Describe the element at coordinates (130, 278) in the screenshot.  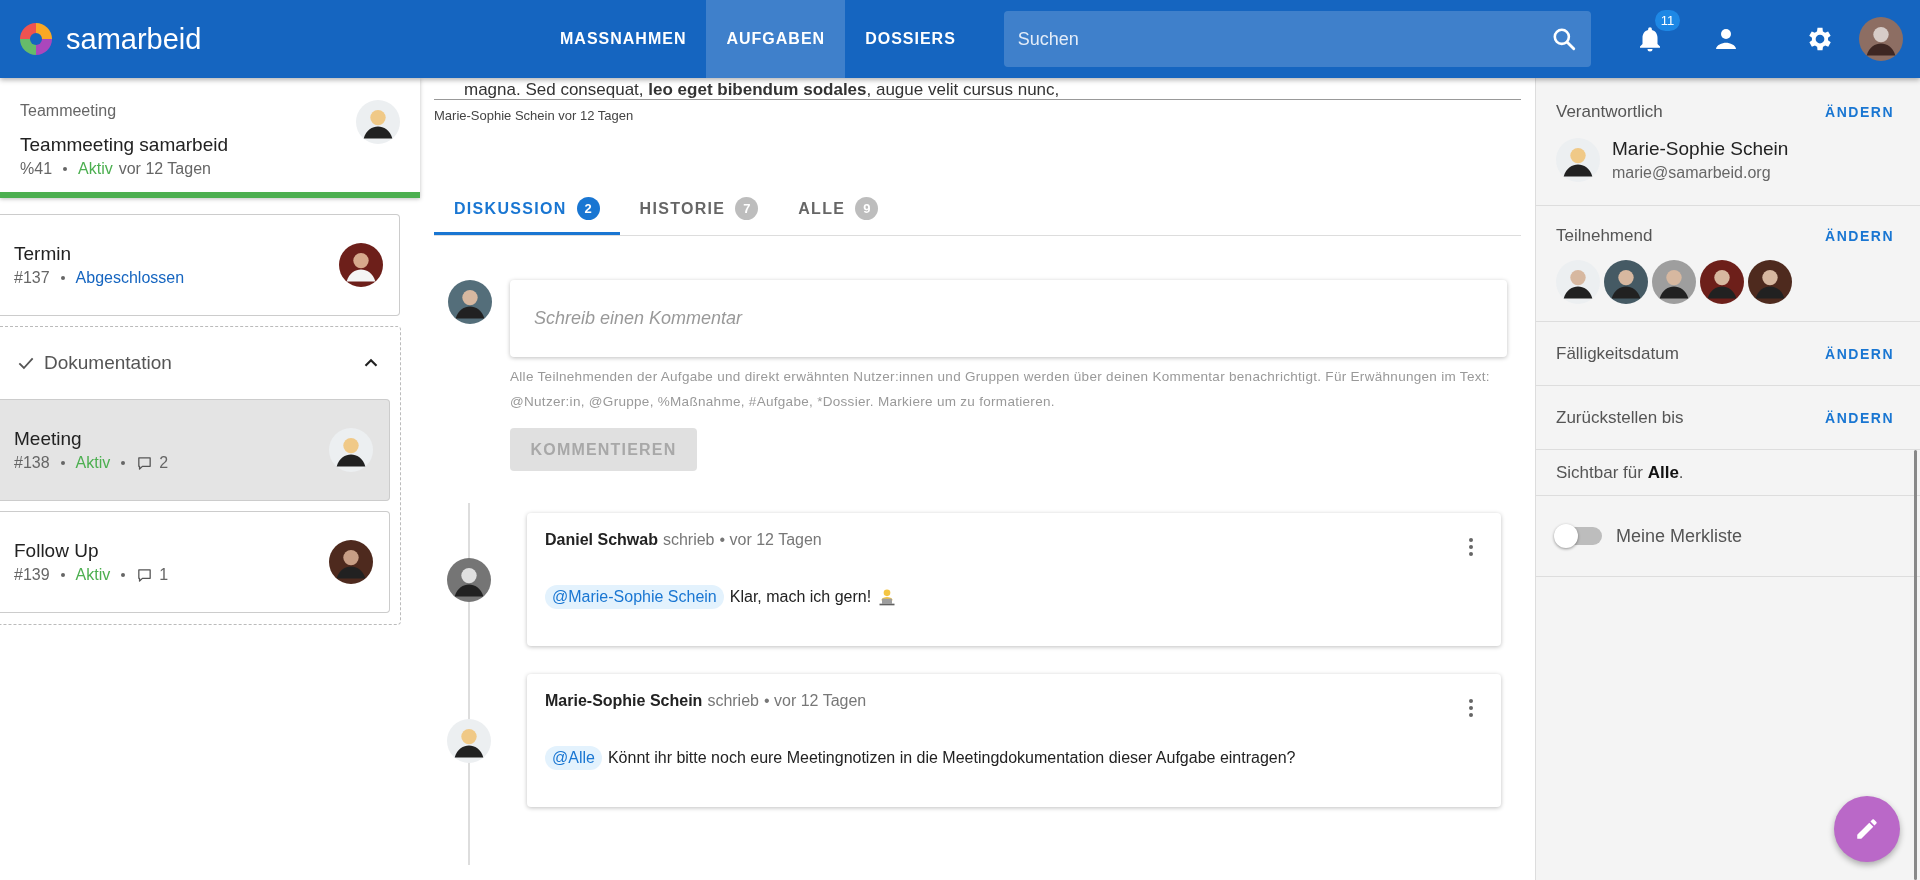
I see `status-label: Abgeschlossen` at that location.